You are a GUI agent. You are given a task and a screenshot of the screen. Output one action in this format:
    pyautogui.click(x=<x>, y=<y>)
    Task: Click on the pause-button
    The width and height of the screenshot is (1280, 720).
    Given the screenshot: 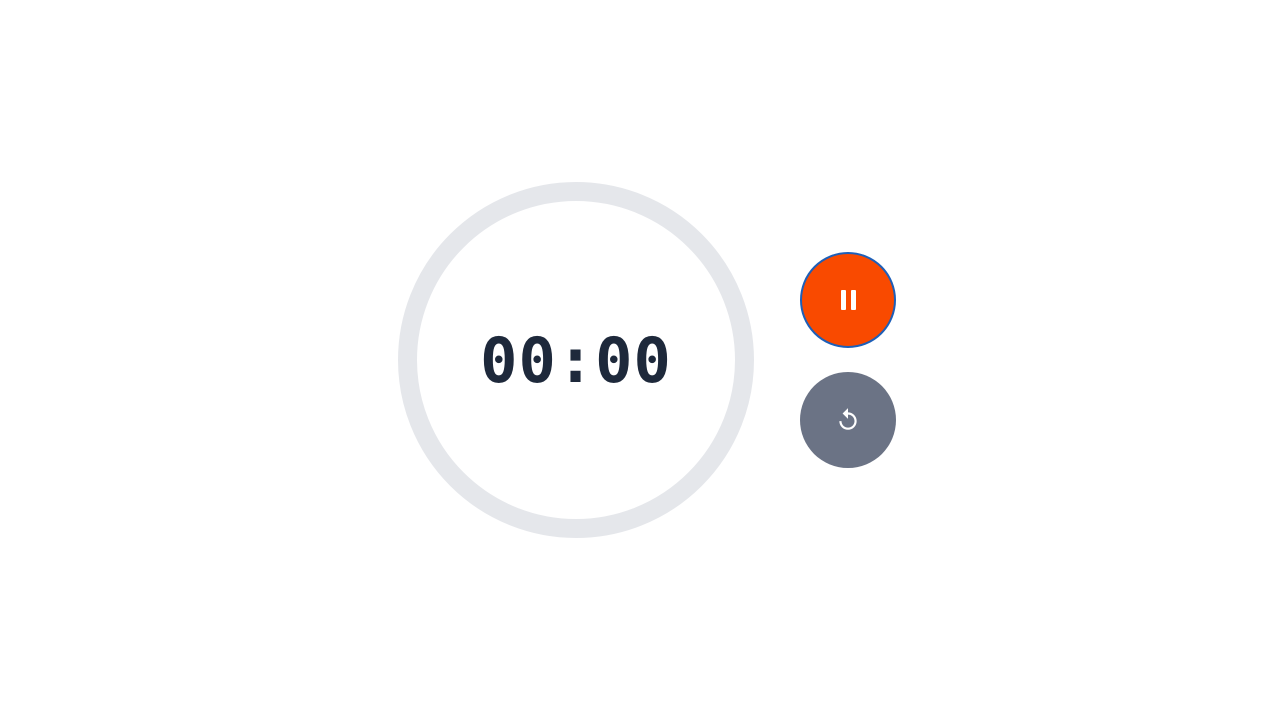 What is the action you would take?
    pyautogui.click(x=848, y=300)
    